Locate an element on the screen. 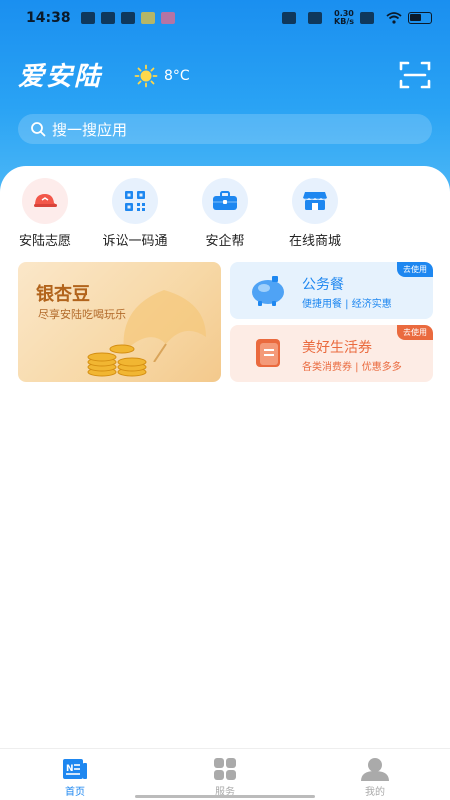 This screenshot has height=800, width=450. quick-entry-label: 安陆志愿 is located at coordinates (44, 241).